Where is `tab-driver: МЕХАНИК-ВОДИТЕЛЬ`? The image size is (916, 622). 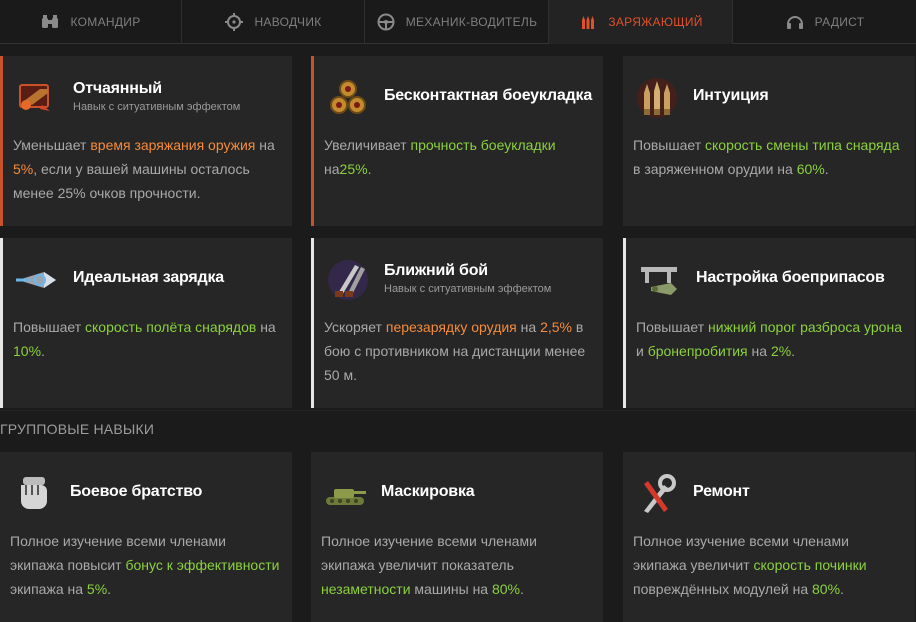
tab-driver: МЕХАНИК-ВОДИТЕЛЬ is located at coordinates (457, 22).